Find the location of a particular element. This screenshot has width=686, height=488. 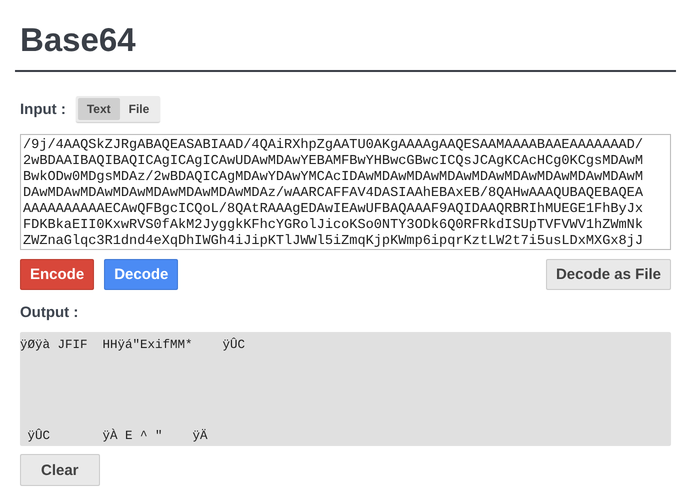

page-title: Base64 is located at coordinates (78, 40).